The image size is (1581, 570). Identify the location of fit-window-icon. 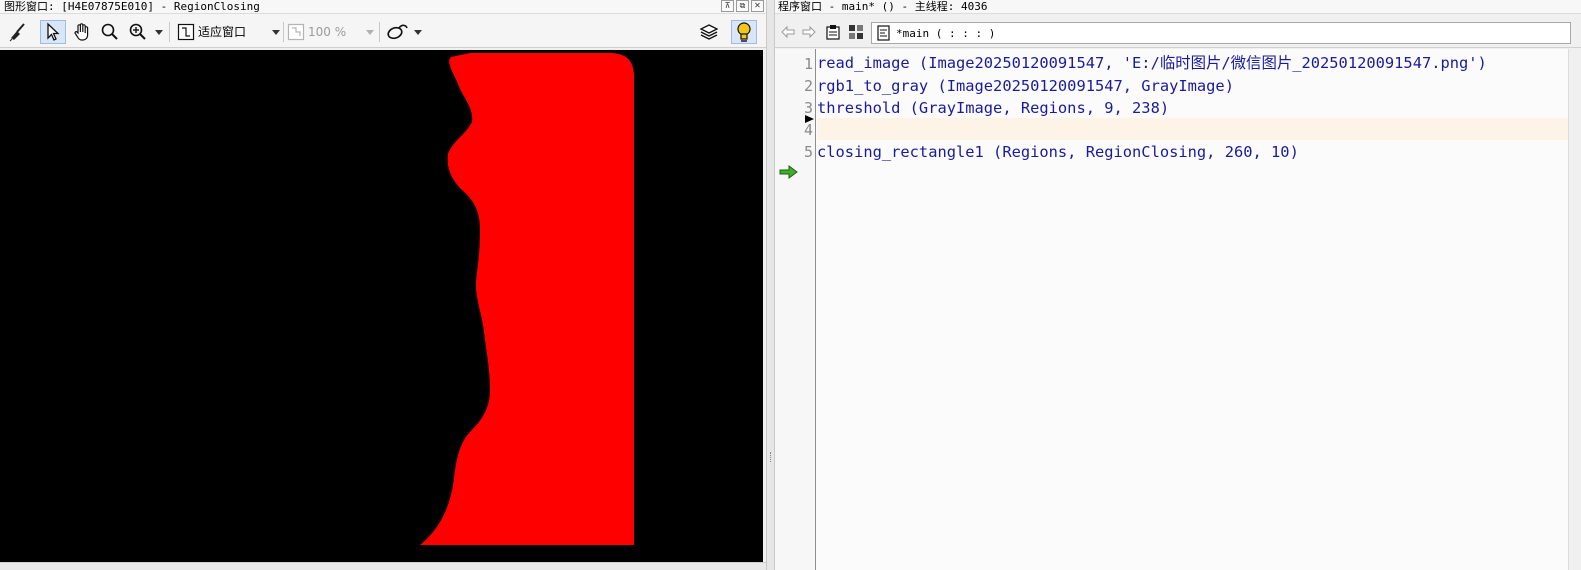
(186, 32).